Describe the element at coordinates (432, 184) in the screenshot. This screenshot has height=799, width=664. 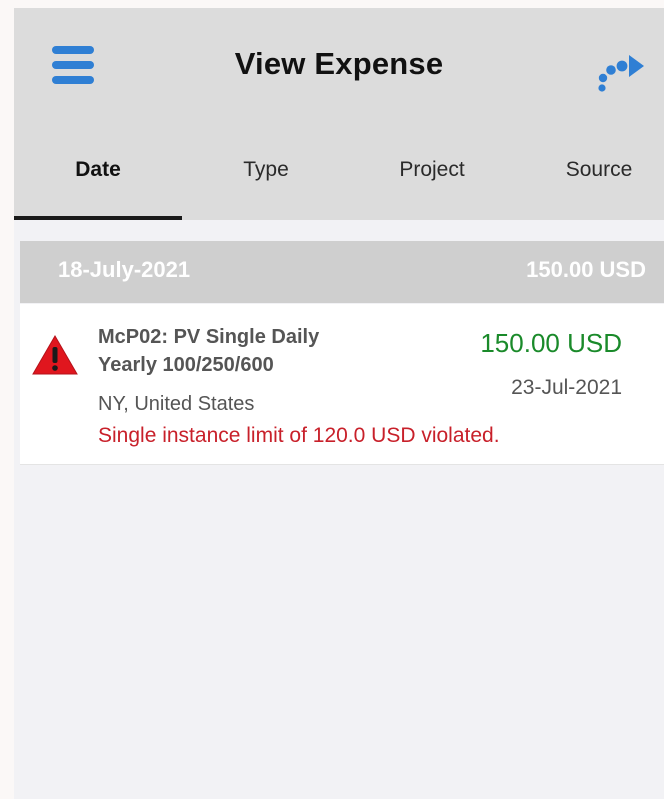
I see `tab-project: Project` at that location.